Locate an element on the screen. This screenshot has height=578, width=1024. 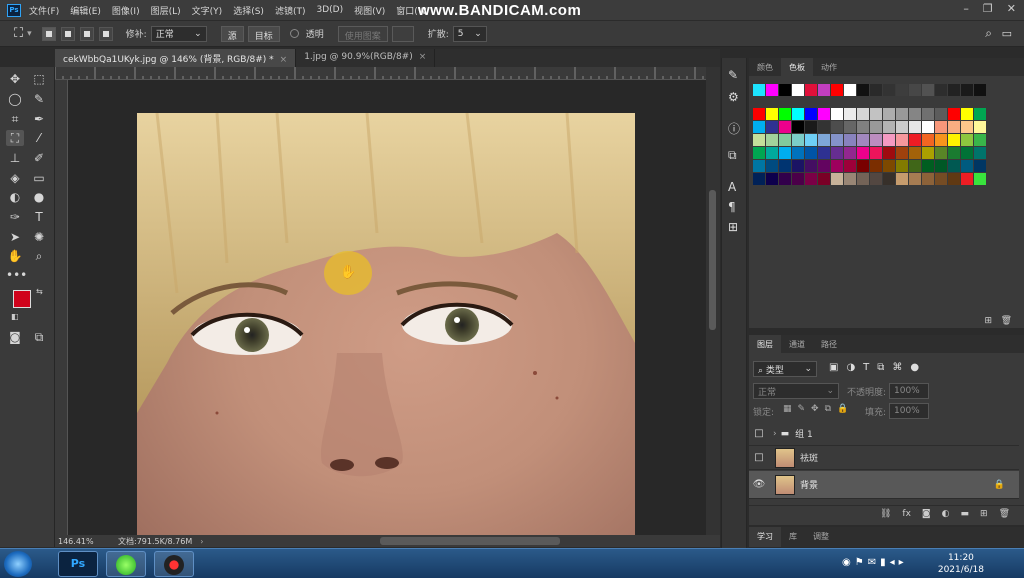
menu-view: 视图(V) is located at coordinates (369, 10).